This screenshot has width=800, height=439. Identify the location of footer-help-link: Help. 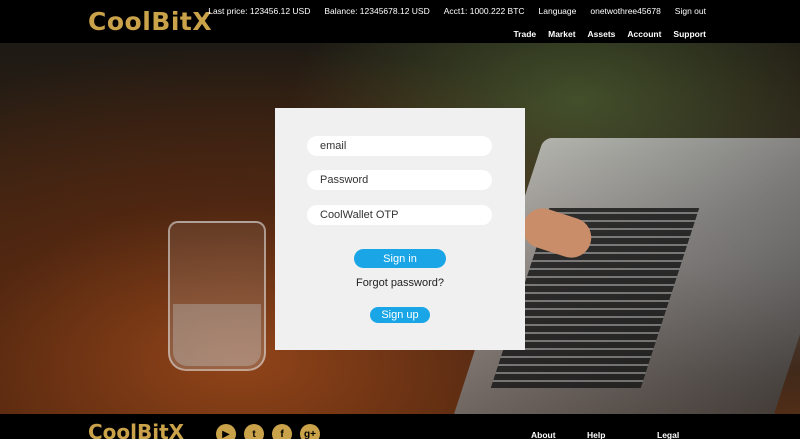
(596, 434).